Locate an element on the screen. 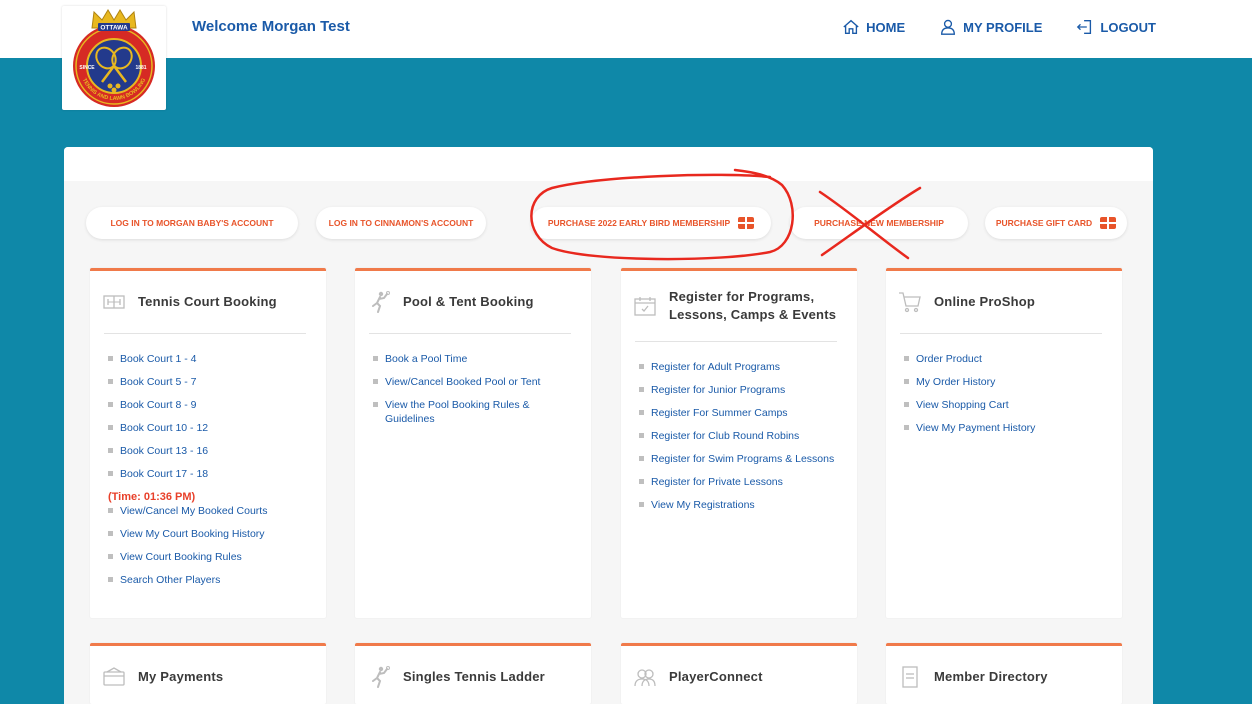  nav-home-label: HOME is located at coordinates (886, 27).